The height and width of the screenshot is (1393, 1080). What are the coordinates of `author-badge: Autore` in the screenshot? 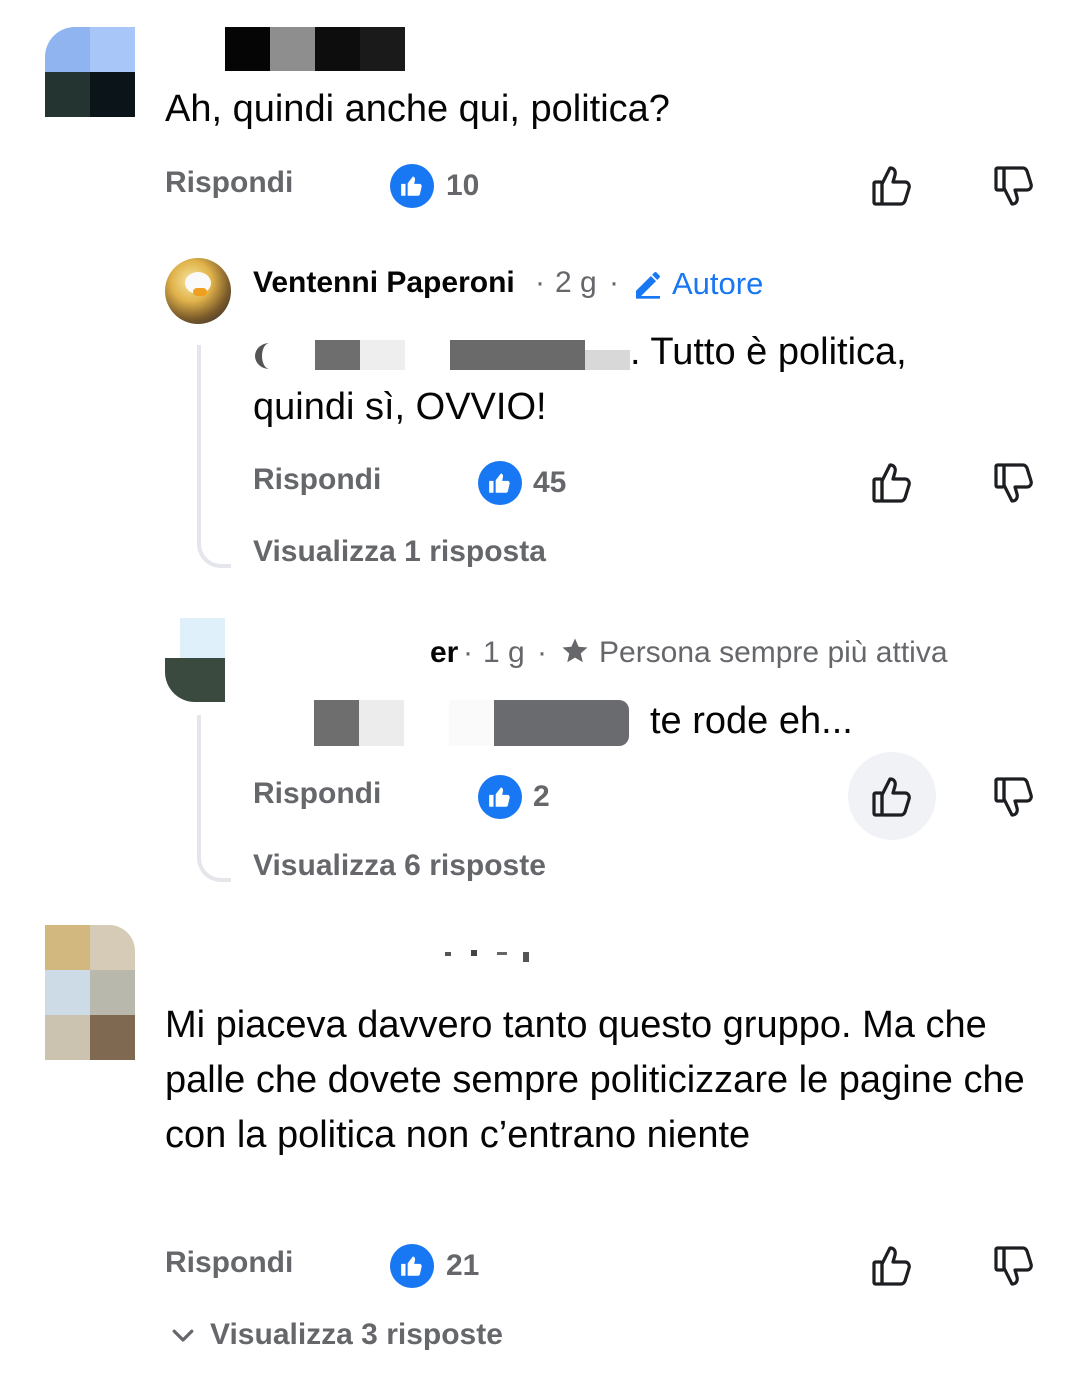 It's located at (718, 283).